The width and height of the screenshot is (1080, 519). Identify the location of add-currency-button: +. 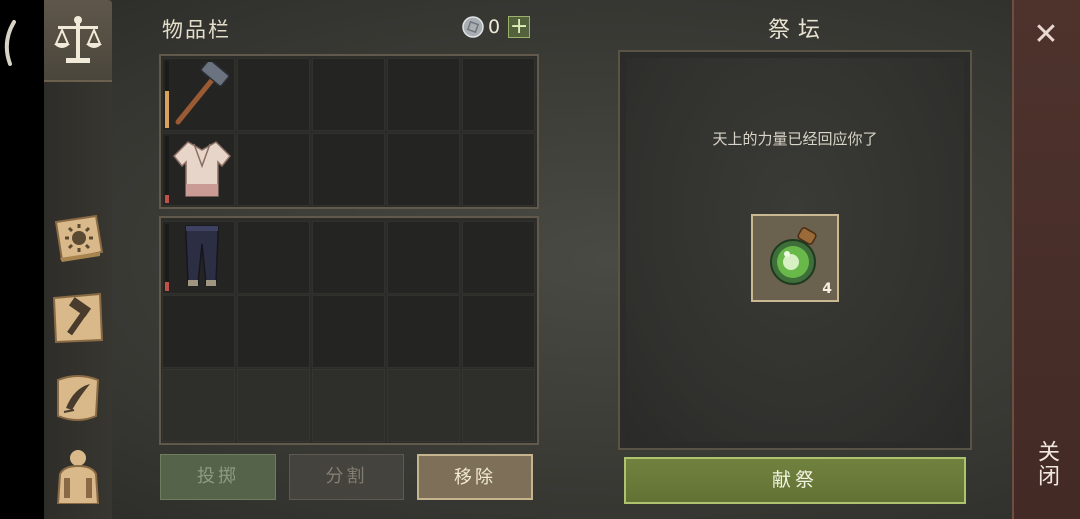
(519, 27).